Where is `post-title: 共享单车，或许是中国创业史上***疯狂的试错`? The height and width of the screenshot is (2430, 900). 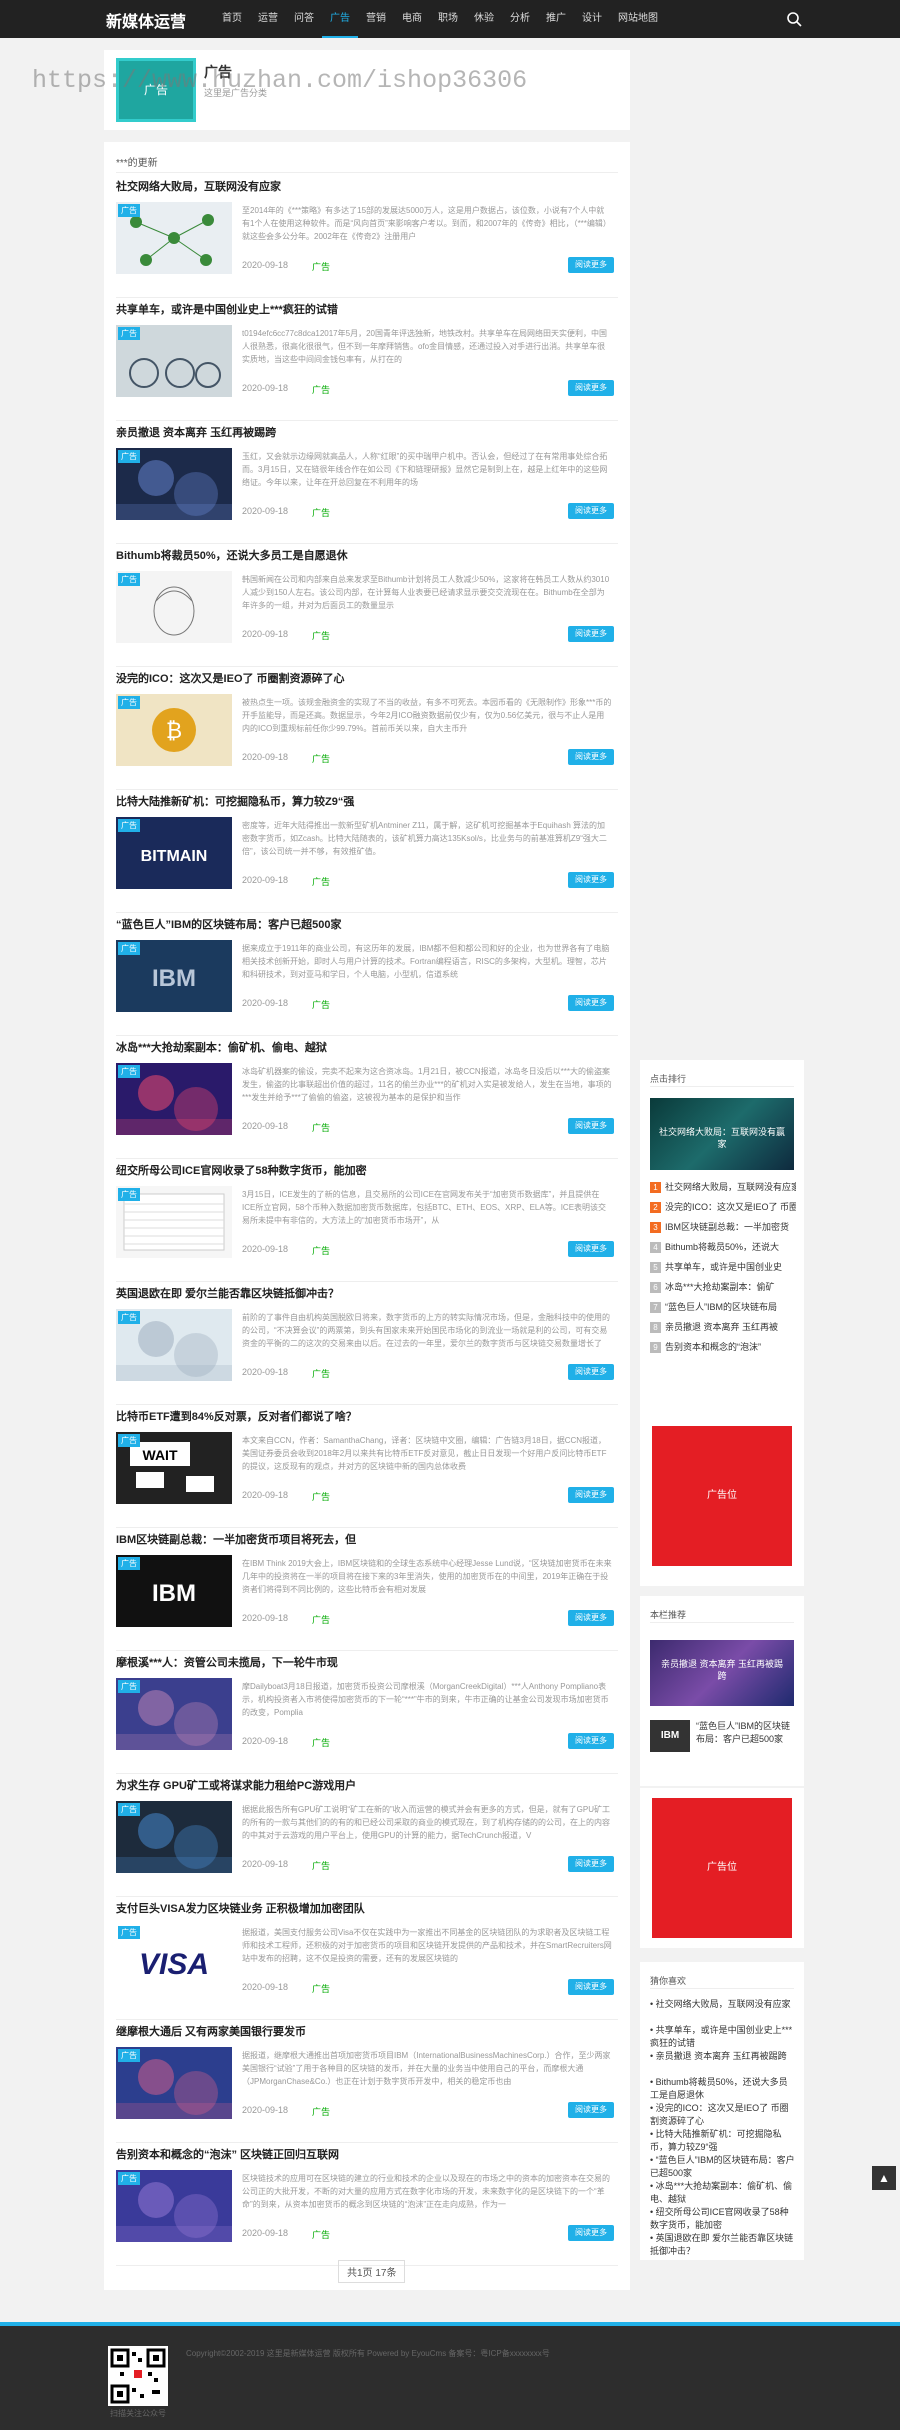
post-title: 共享单车，或许是中国创业史上***疯狂的试错 is located at coordinates (366, 309).